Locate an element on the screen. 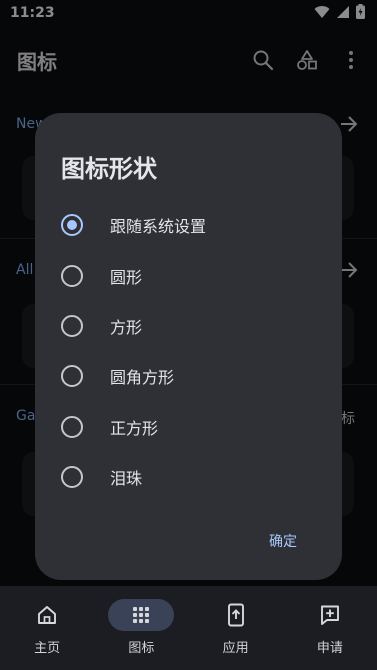  dialog-title: 图标形状 is located at coordinates (109, 169).